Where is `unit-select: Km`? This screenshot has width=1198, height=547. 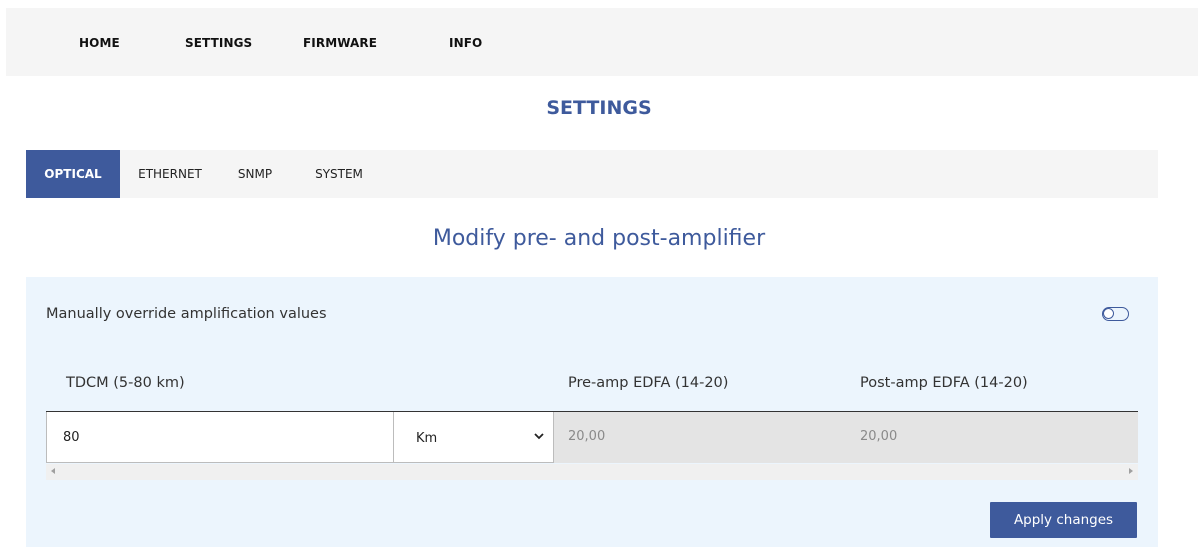
unit-select: Km is located at coordinates (474, 437).